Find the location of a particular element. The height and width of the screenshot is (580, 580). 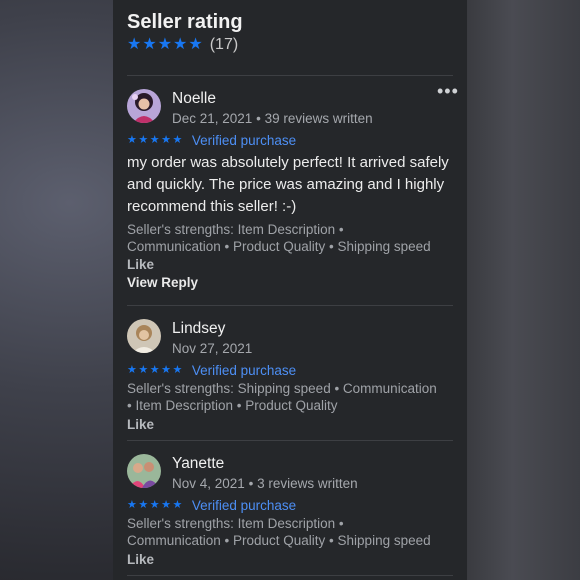

review-date: Nov 4, 2021 is located at coordinates (208, 483).